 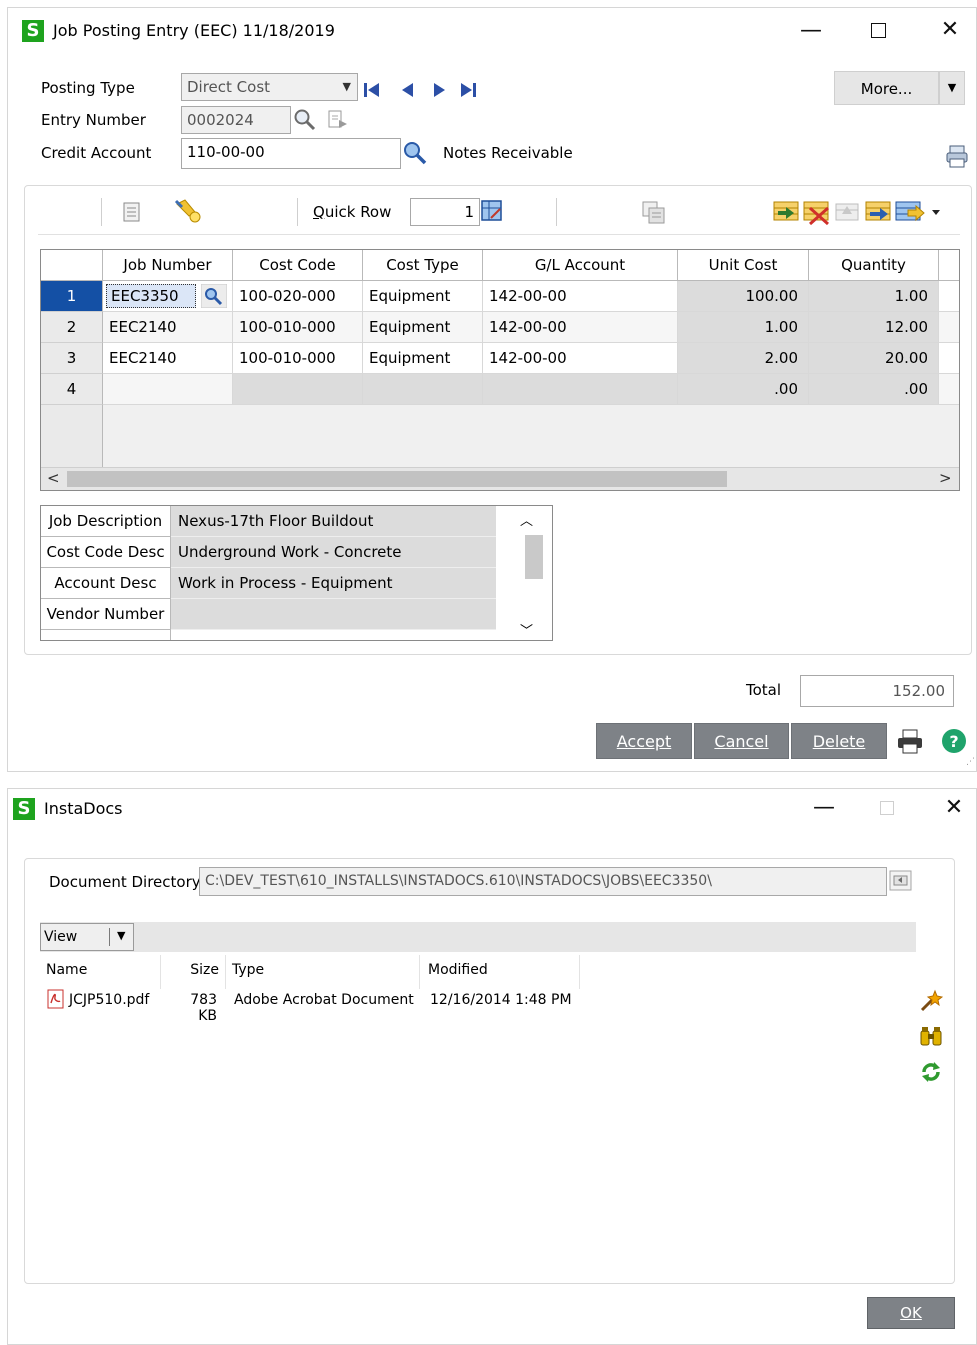 What do you see at coordinates (970, 762) in the screenshot?
I see `resize-grip-icon: ⋰` at bounding box center [970, 762].